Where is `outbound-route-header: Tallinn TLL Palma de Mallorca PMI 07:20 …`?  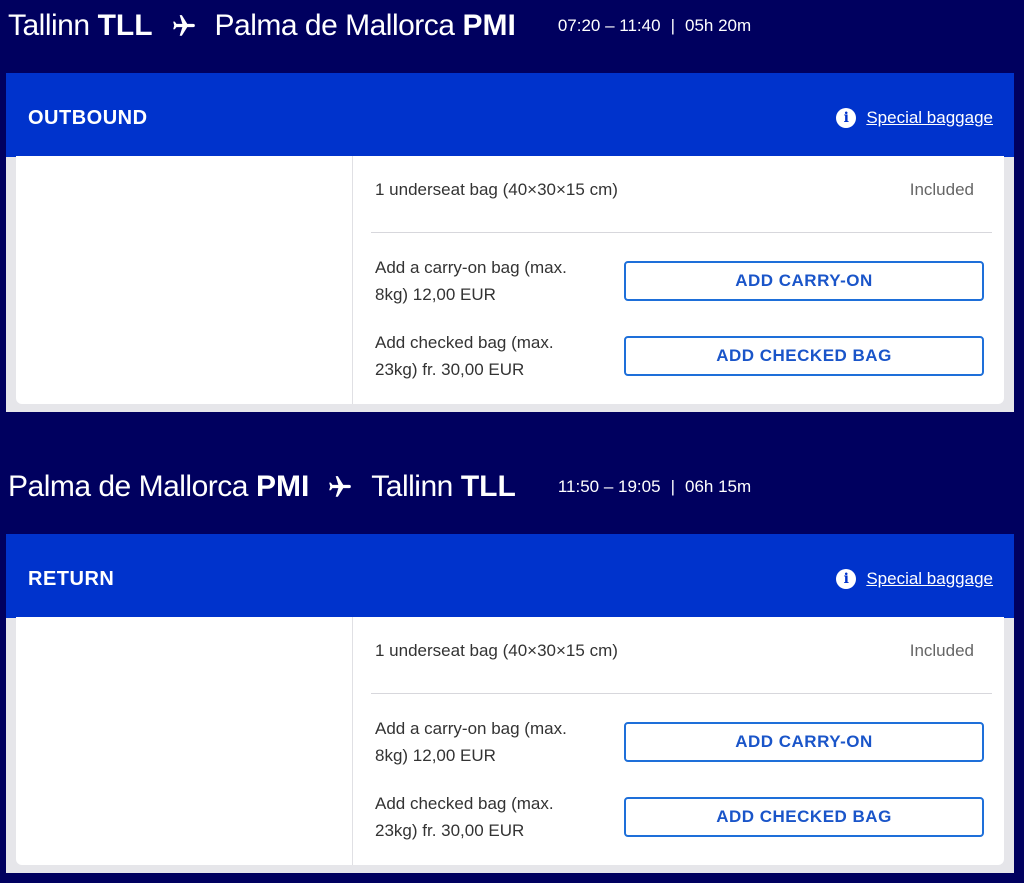
outbound-route-header: Tallinn TLL Palma de Mallorca PMI 07:20 … is located at coordinates (379, 26).